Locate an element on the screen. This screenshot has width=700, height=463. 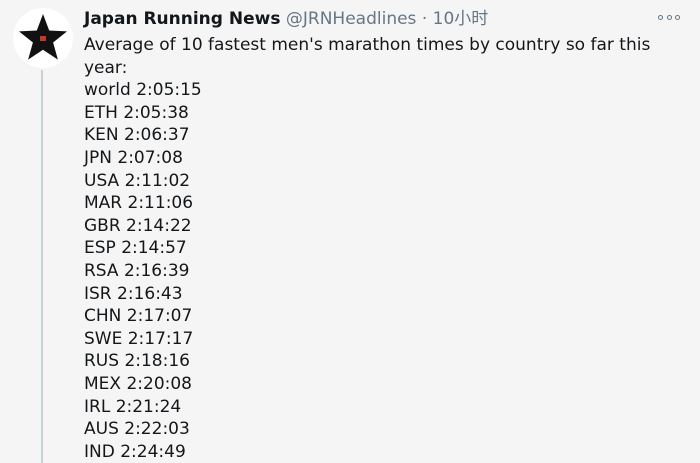
black-star-logo-icon is located at coordinates (43, 37).